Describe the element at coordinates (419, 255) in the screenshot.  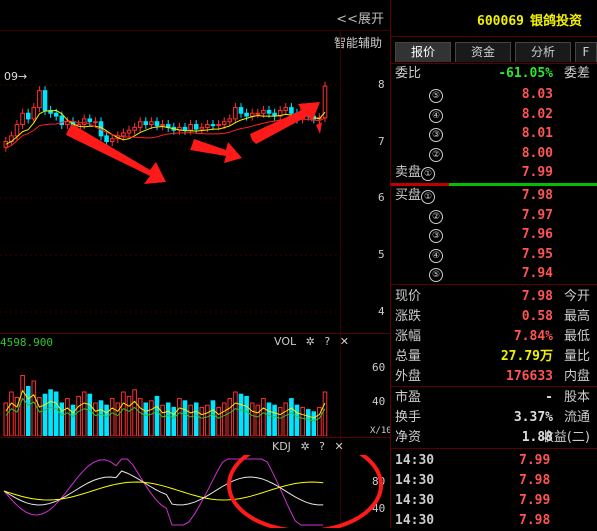
I see `row-label: ④` at that location.